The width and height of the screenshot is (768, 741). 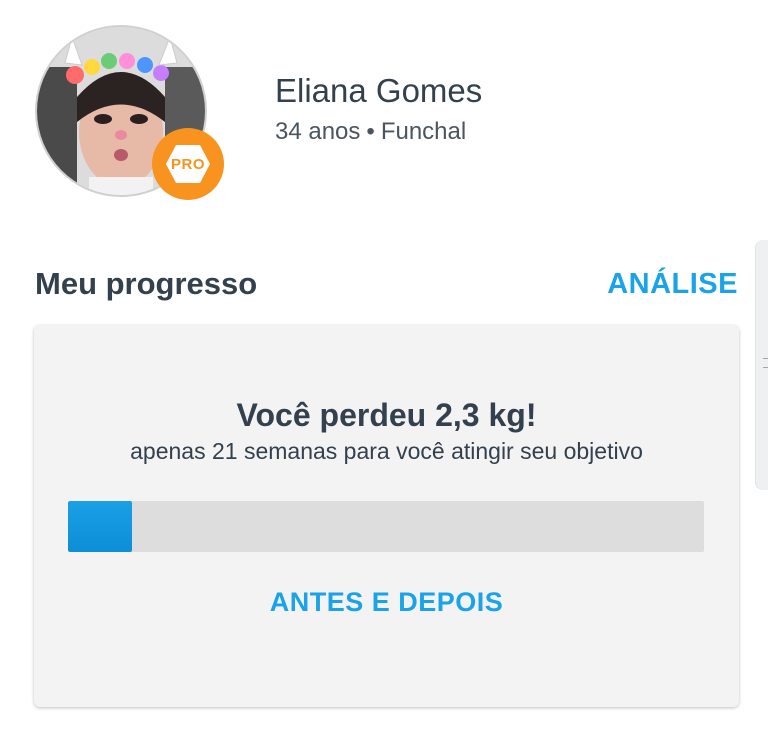 What do you see at coordinates (672, 284) in the screenshot?
I see `analysis-link: ANÁLISE` at bounding box center [672, 284].